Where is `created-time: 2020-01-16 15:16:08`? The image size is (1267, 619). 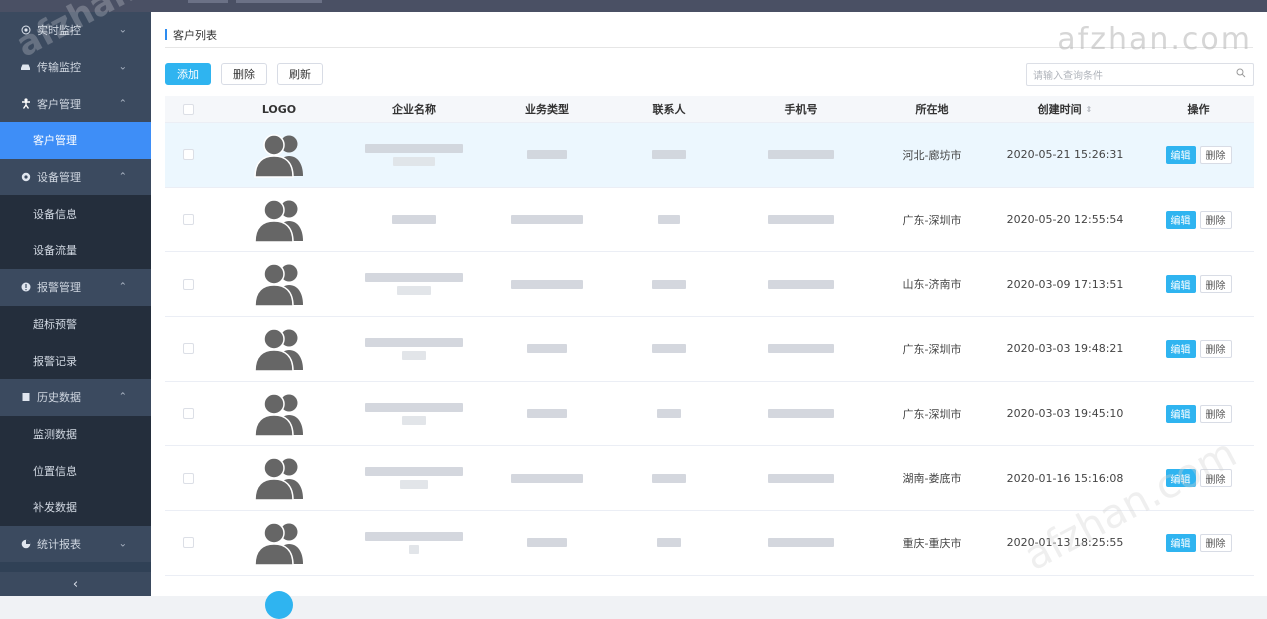 created-time: 2020-01-16 15:16:08 is located at coordinates (1065, 478).